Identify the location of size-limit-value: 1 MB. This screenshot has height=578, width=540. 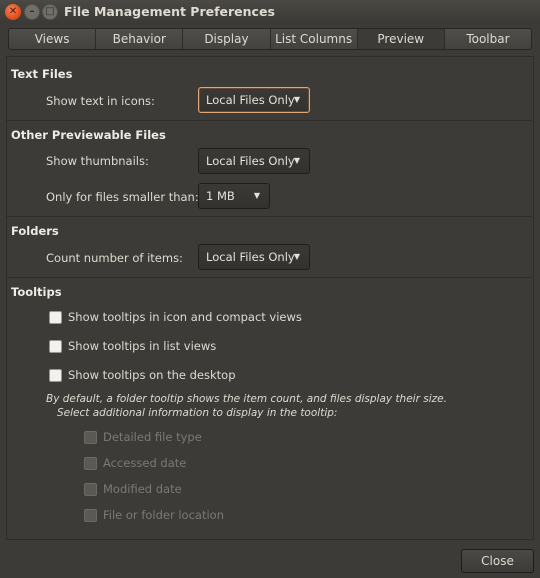
(220, 196).